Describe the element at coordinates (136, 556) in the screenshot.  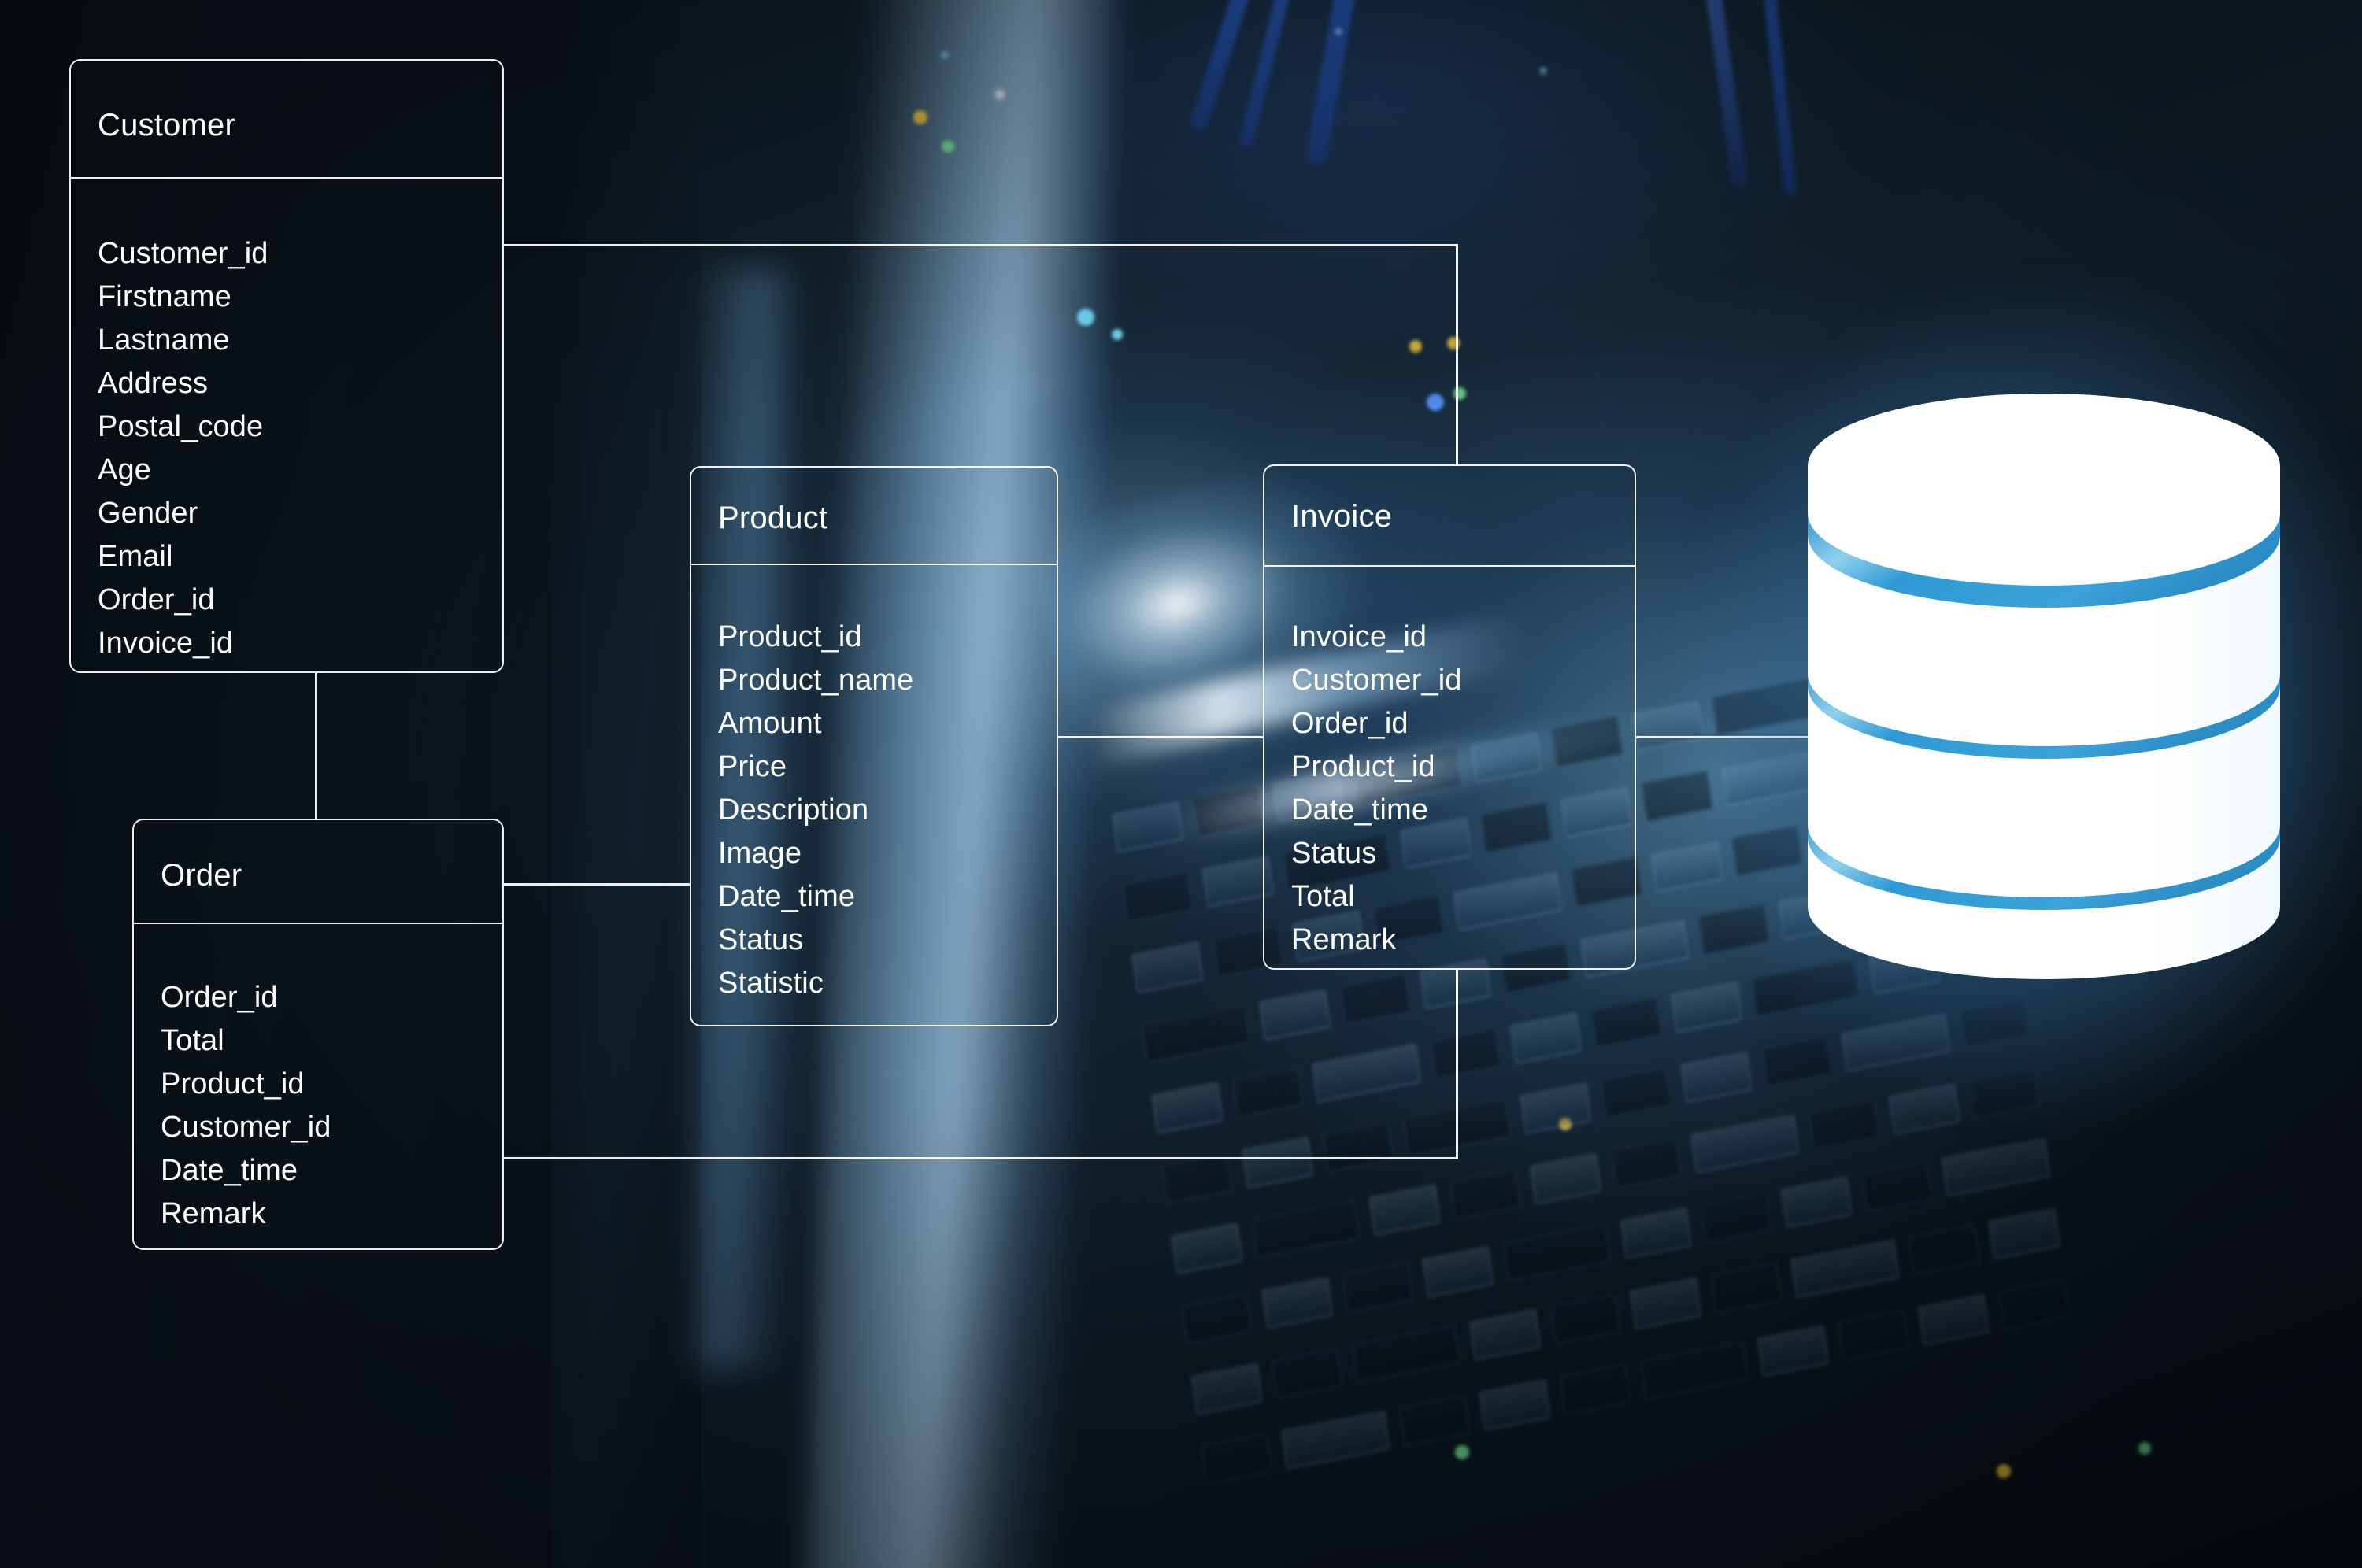
I see `field-customer-7: Email` at that location.